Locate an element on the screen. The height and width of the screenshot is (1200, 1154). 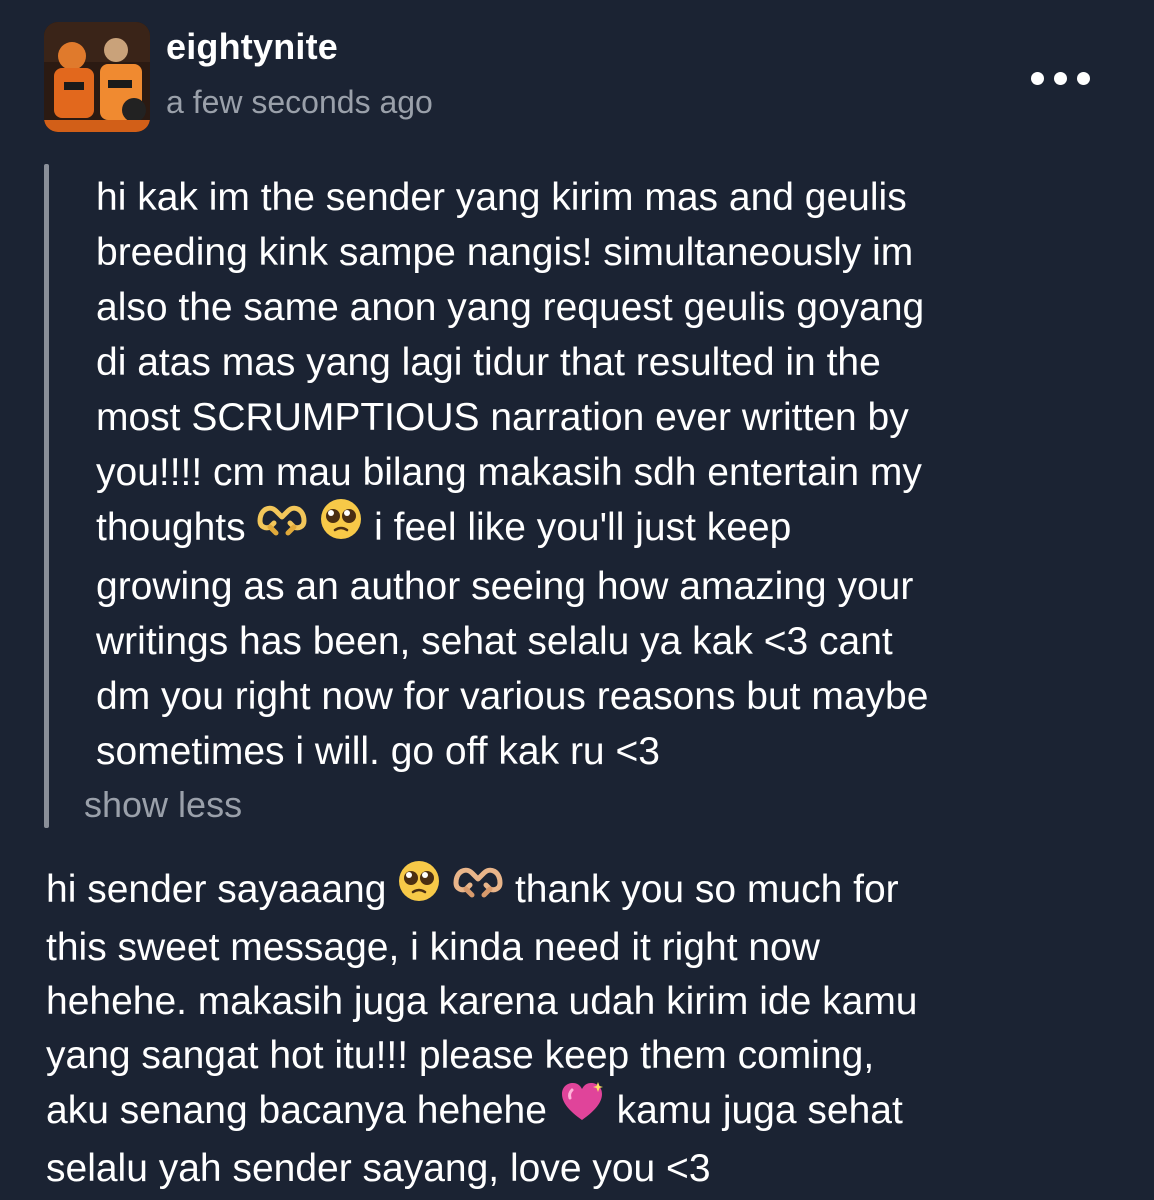
answer-line: selalu yah sender sayang, love you <3 is located at coordinates (378, 1168).